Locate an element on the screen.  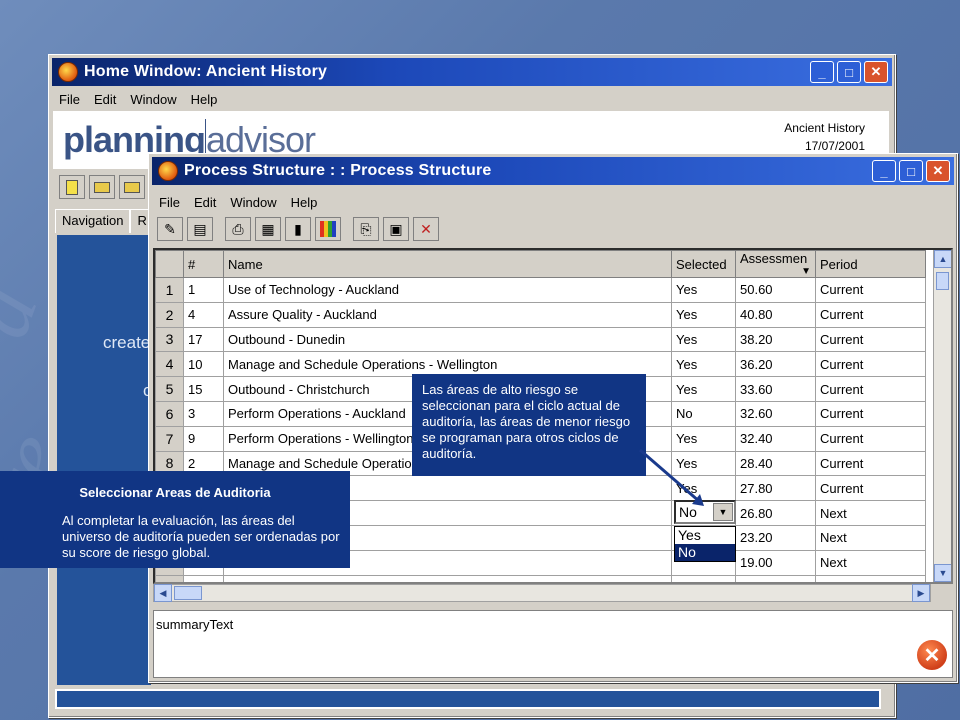
vertical-scrollbar: ▲ ▼ is located at coordinates (942, 416).